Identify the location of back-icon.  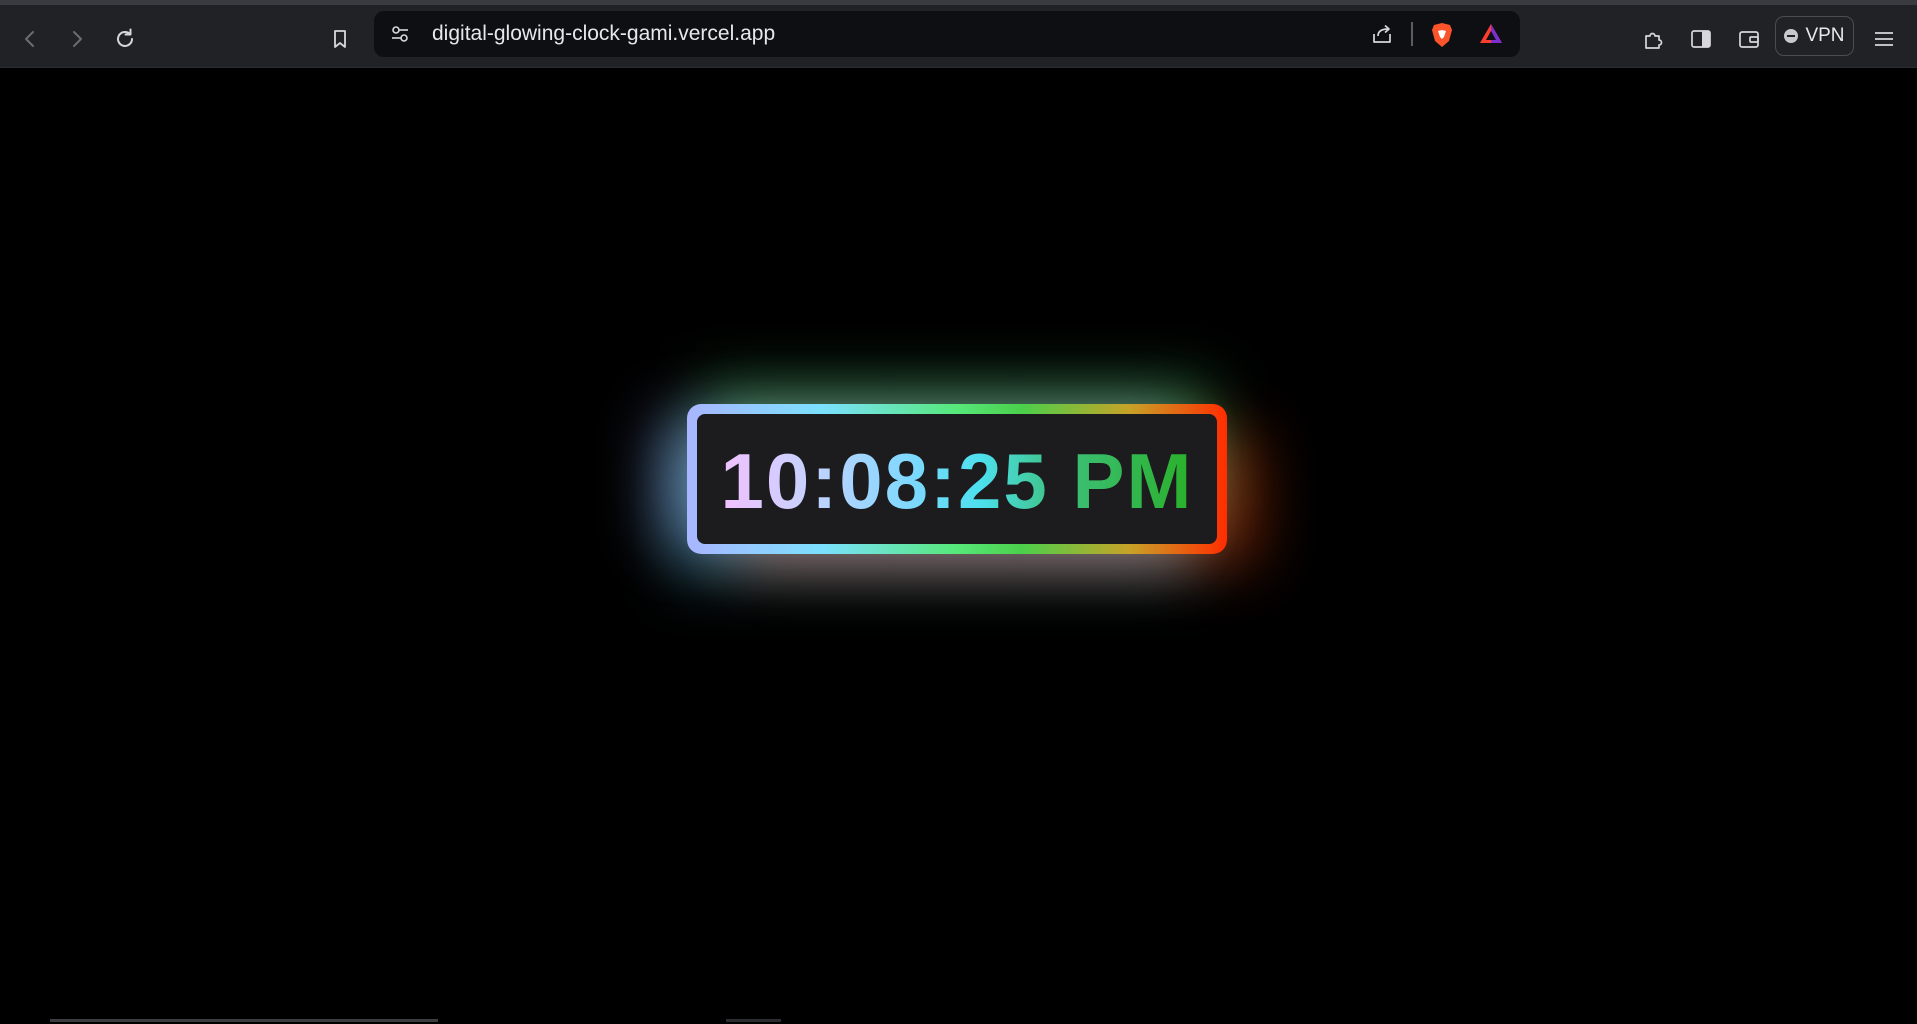
(30, 39).